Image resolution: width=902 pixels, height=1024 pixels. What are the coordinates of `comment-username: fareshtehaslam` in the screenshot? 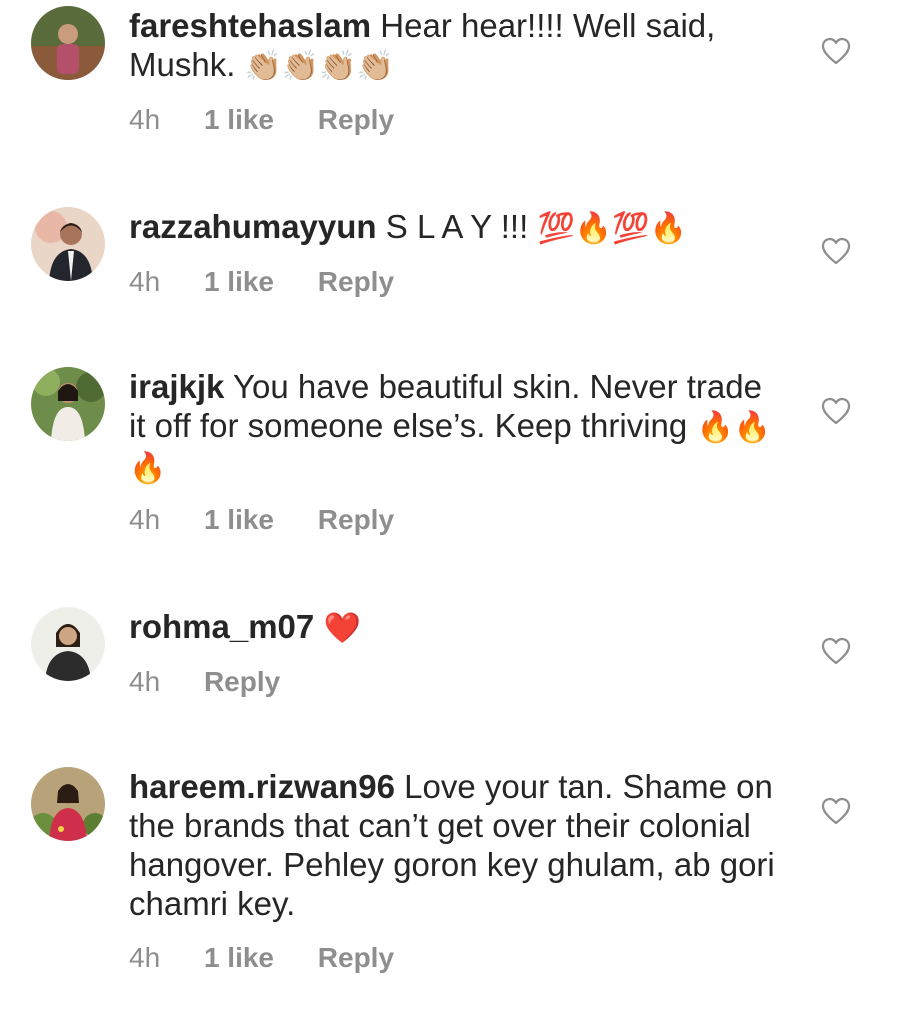 It's located at (250, 25).